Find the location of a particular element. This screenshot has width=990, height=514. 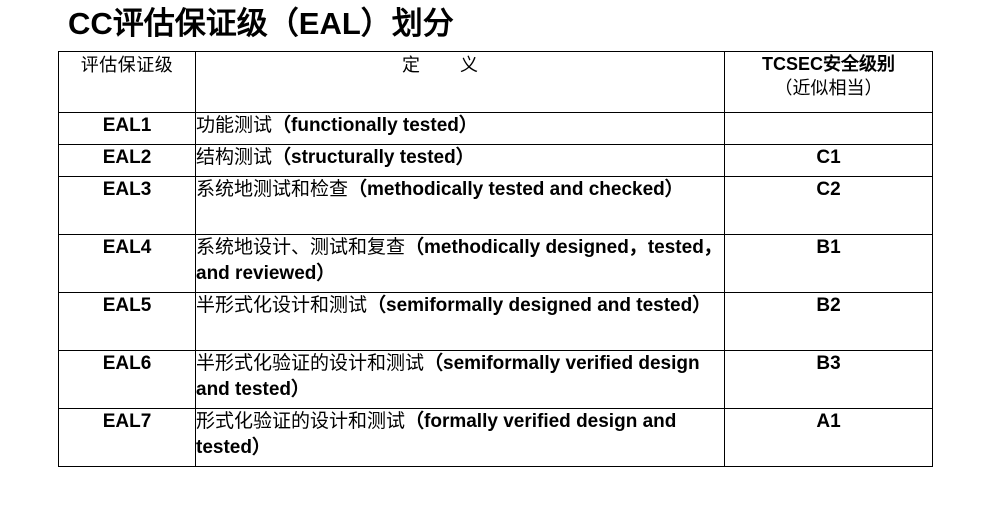

level-cell: EAL4 is located at coordinates (127, 263).